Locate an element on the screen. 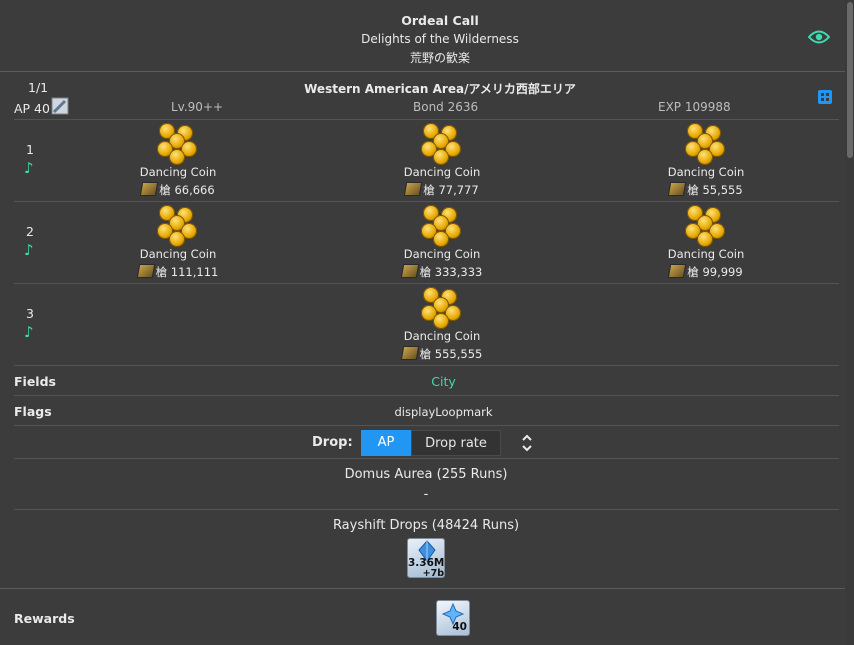 This screenshot has width=854, height=645. enemy-hp-value: 555,555 is located at coordinates (458, 354).